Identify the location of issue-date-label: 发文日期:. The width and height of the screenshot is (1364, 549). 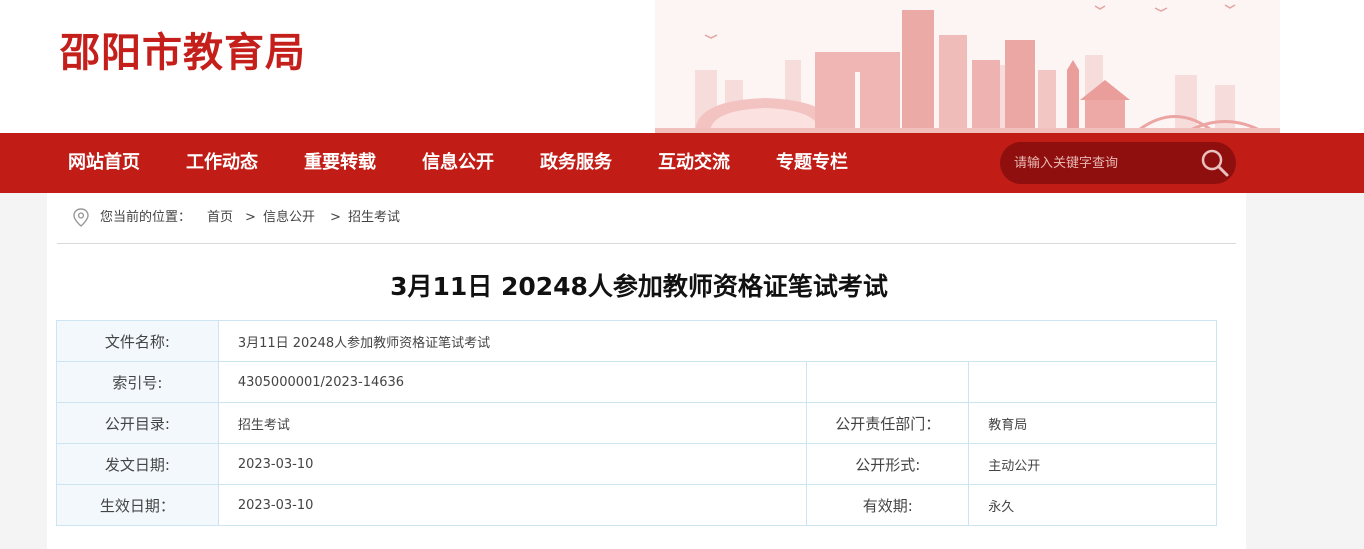
(137, 464).